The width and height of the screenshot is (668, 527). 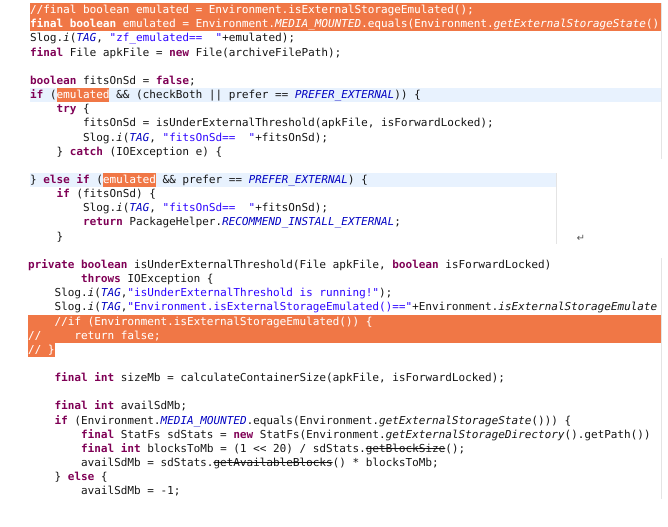 What do you see at coordinates (186, 53) in the screenshot?
I see `code-line: final File apkFile = new File(archiveFilePath);` at bounding box center [186, 53].